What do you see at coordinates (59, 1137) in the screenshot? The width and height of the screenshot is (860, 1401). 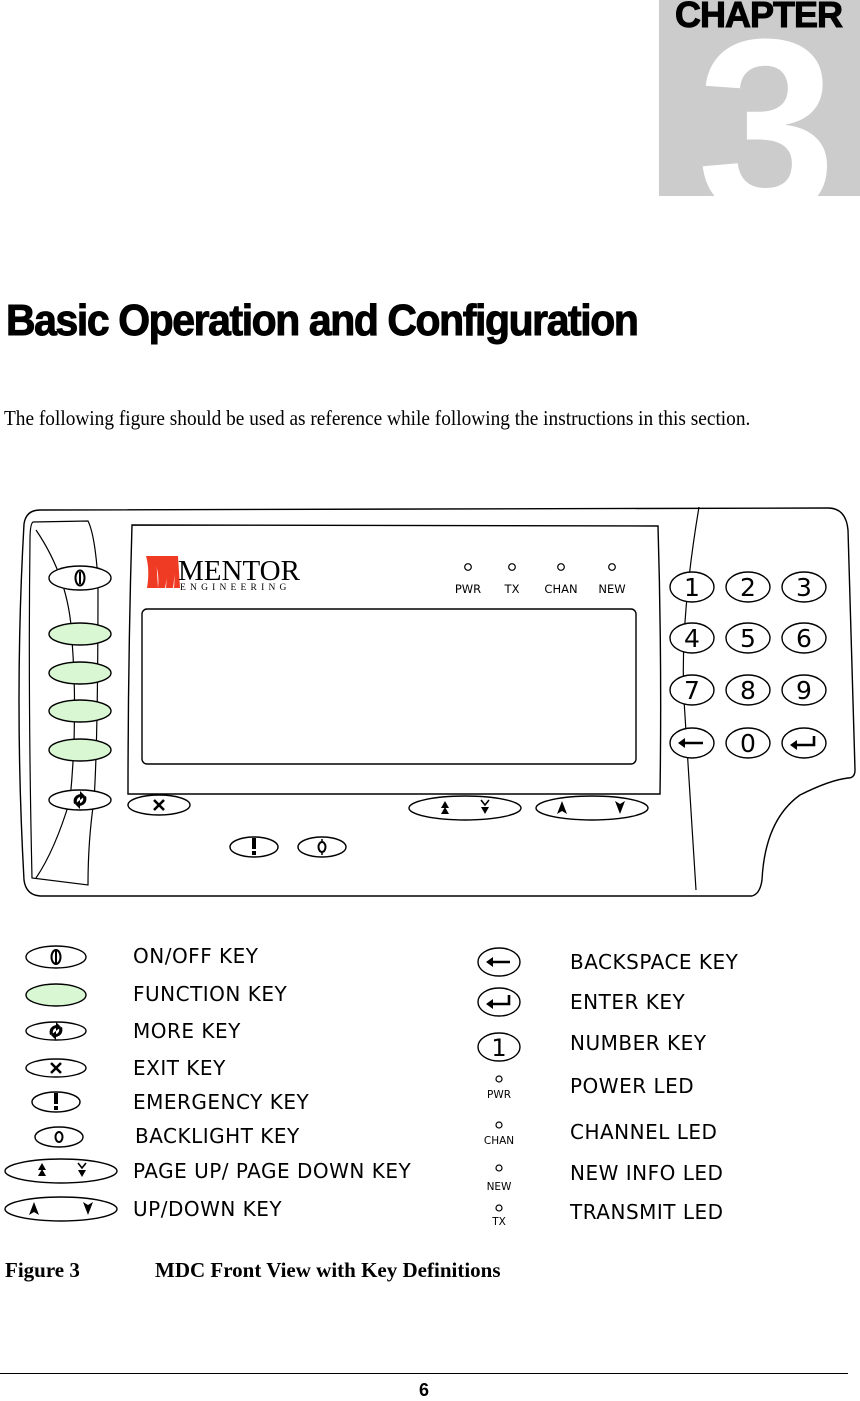 I see `legend-backlight-icon` at bounding box center [59, 1137].